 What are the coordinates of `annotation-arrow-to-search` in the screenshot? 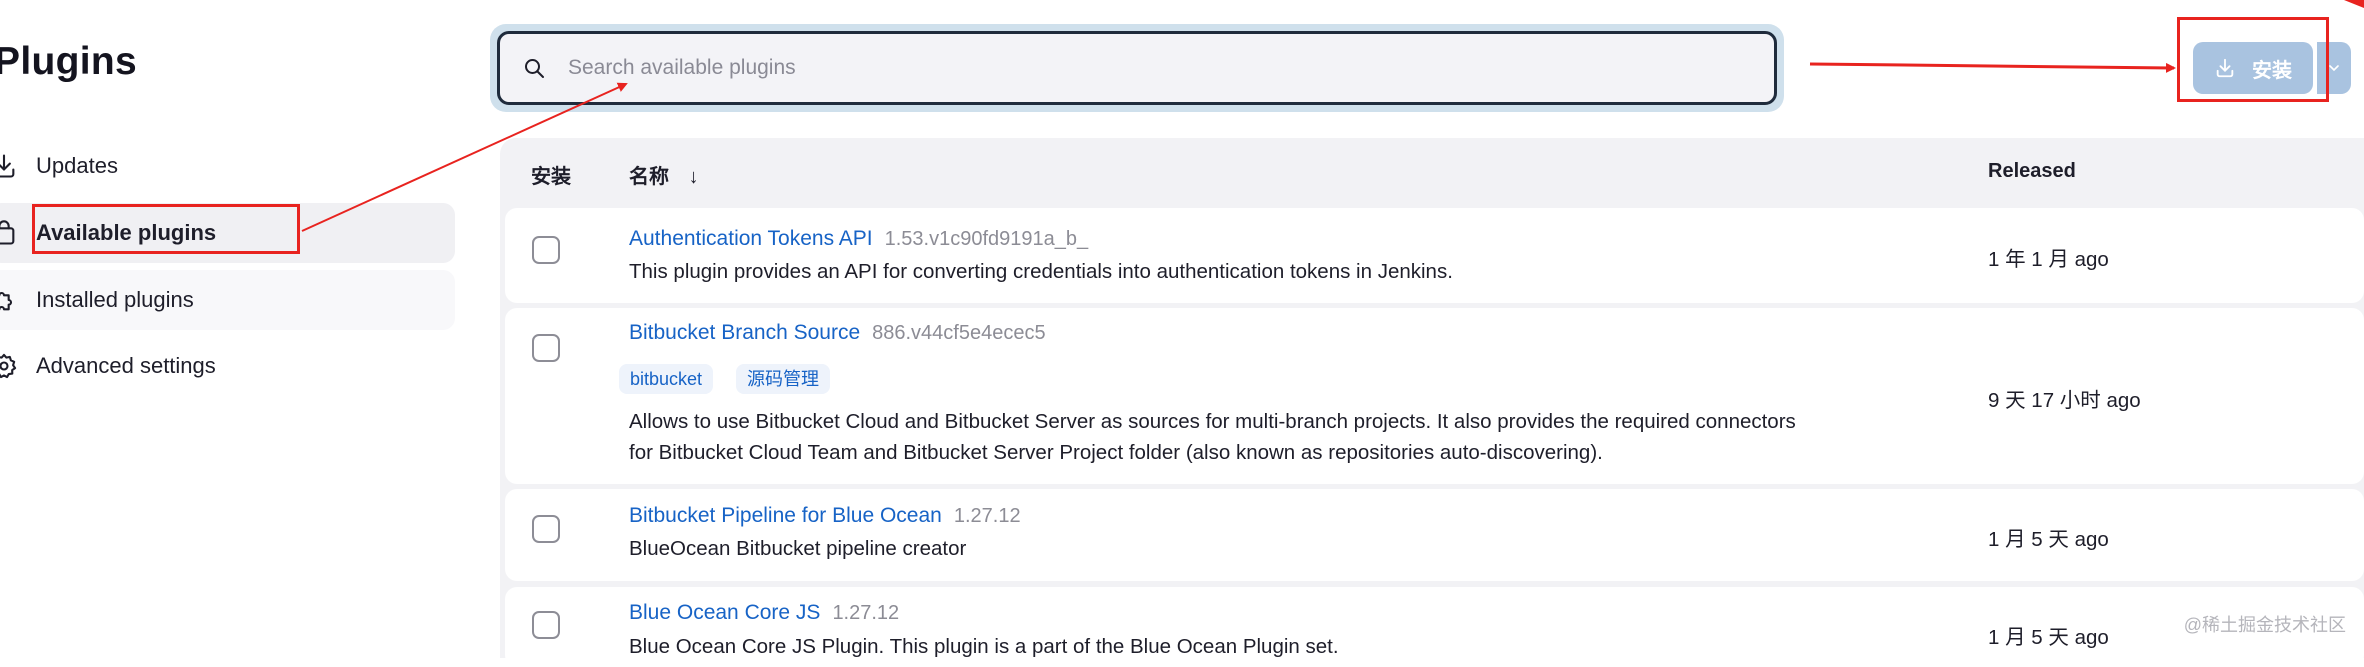 It's located at (464, 157).